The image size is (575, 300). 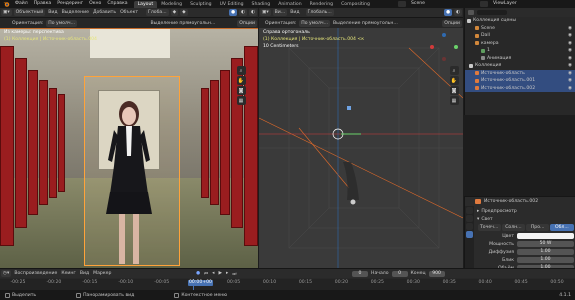 I want to click on workspace-tab: Compositing, so click(x=355, y=4).